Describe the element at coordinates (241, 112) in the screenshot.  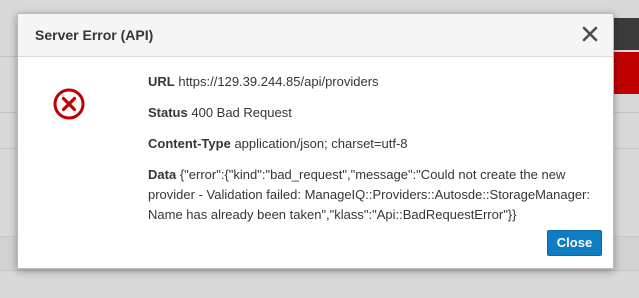
I see `status-value: 400 Bad Request` at that location.